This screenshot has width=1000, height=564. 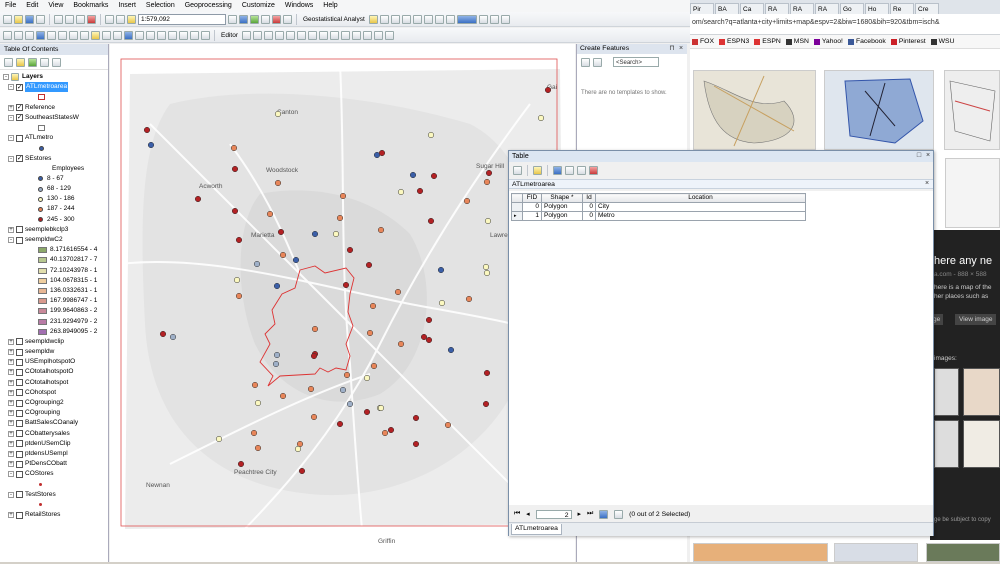 I want to click on copy-icon, so click(x=69, y=19).